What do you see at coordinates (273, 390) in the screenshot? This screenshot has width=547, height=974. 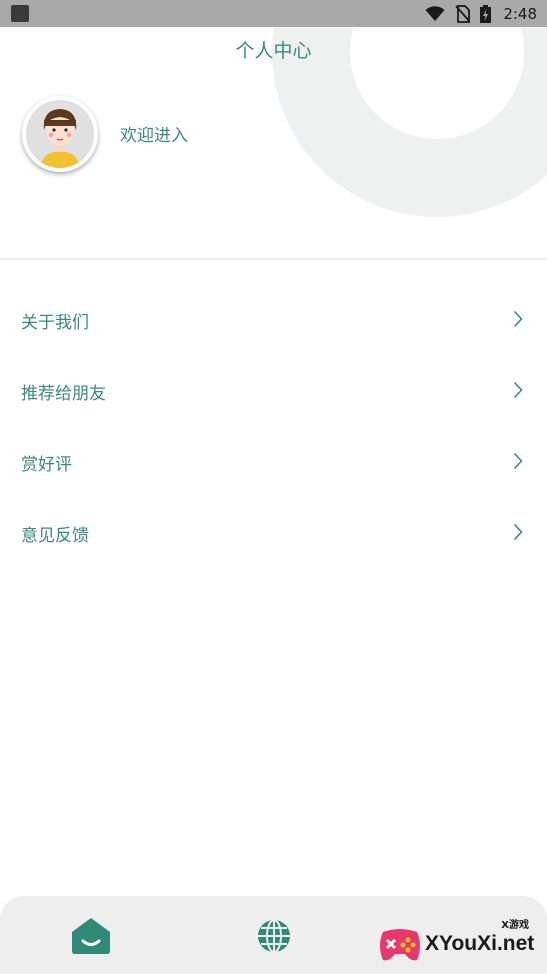 I see `menu-item-recommend-friends: 推荐给朋友` at bounding box center [273, 390].